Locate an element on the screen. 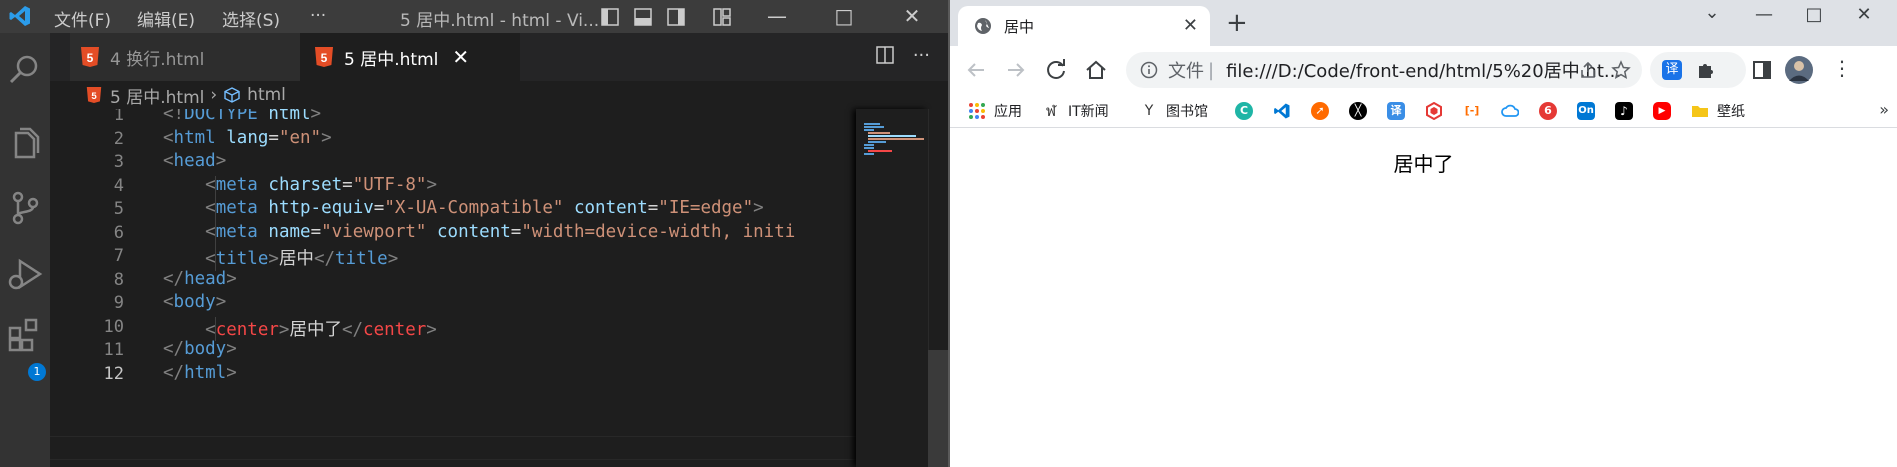 The height and width of the screenshot is (467, 1897). bookmark-translate: 译 is located at coordinates (1400, 111).